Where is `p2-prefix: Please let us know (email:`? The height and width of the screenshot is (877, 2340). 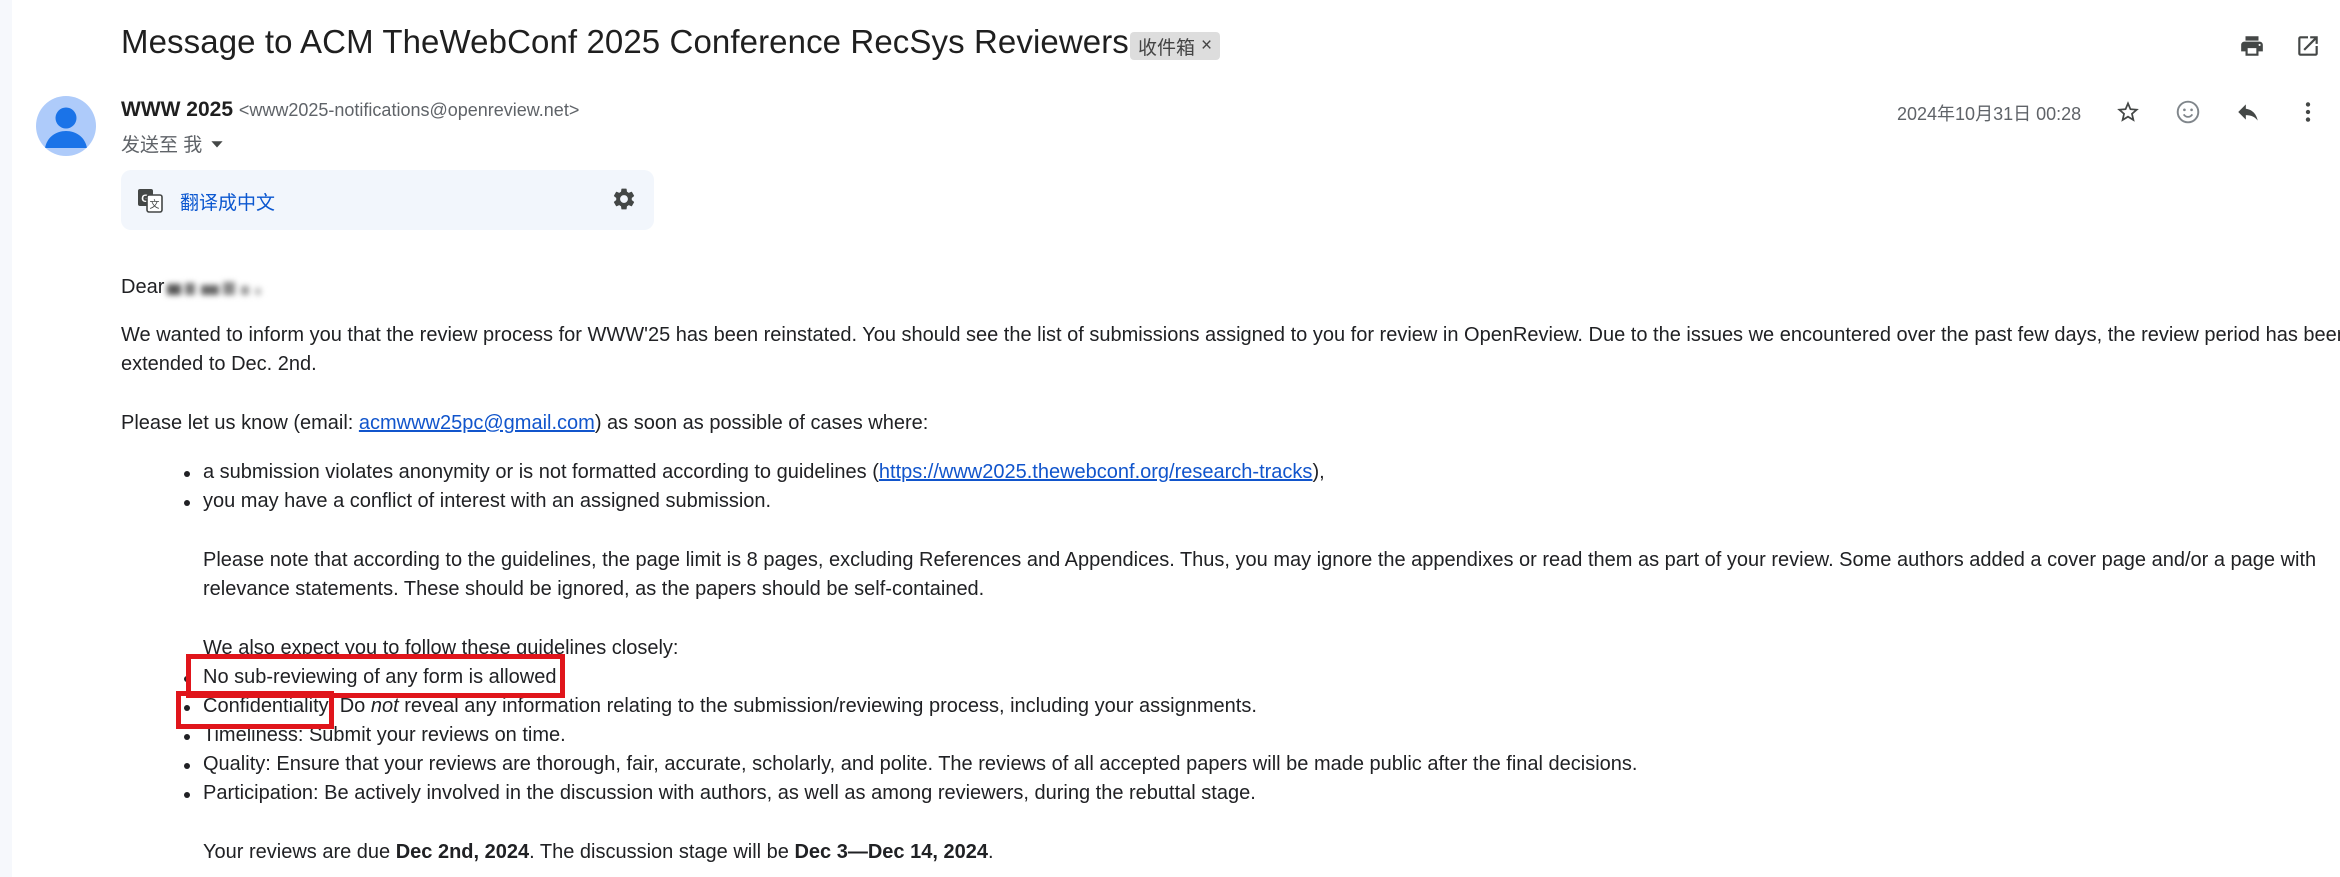 p2-prefix: Please let us know (email: is located at coordinates (240, 423).